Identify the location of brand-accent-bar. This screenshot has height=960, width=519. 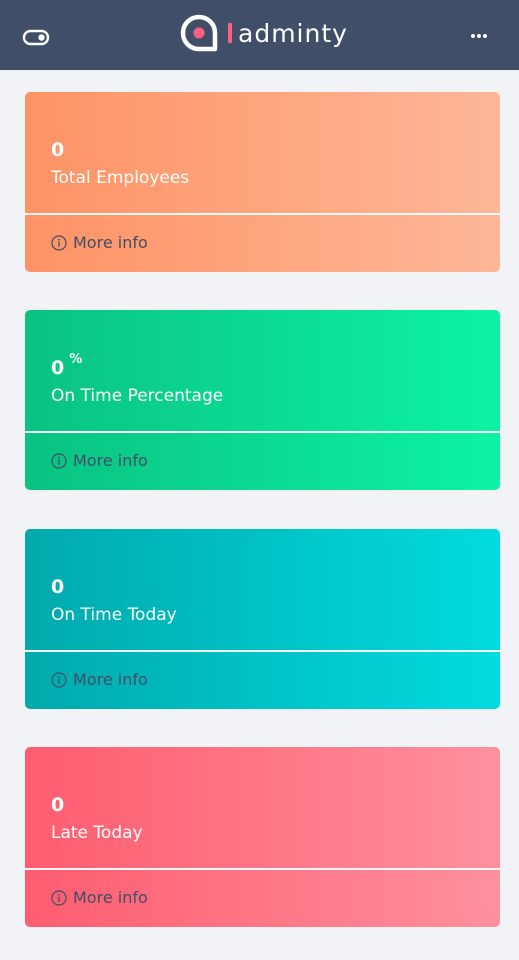
(230, 33).